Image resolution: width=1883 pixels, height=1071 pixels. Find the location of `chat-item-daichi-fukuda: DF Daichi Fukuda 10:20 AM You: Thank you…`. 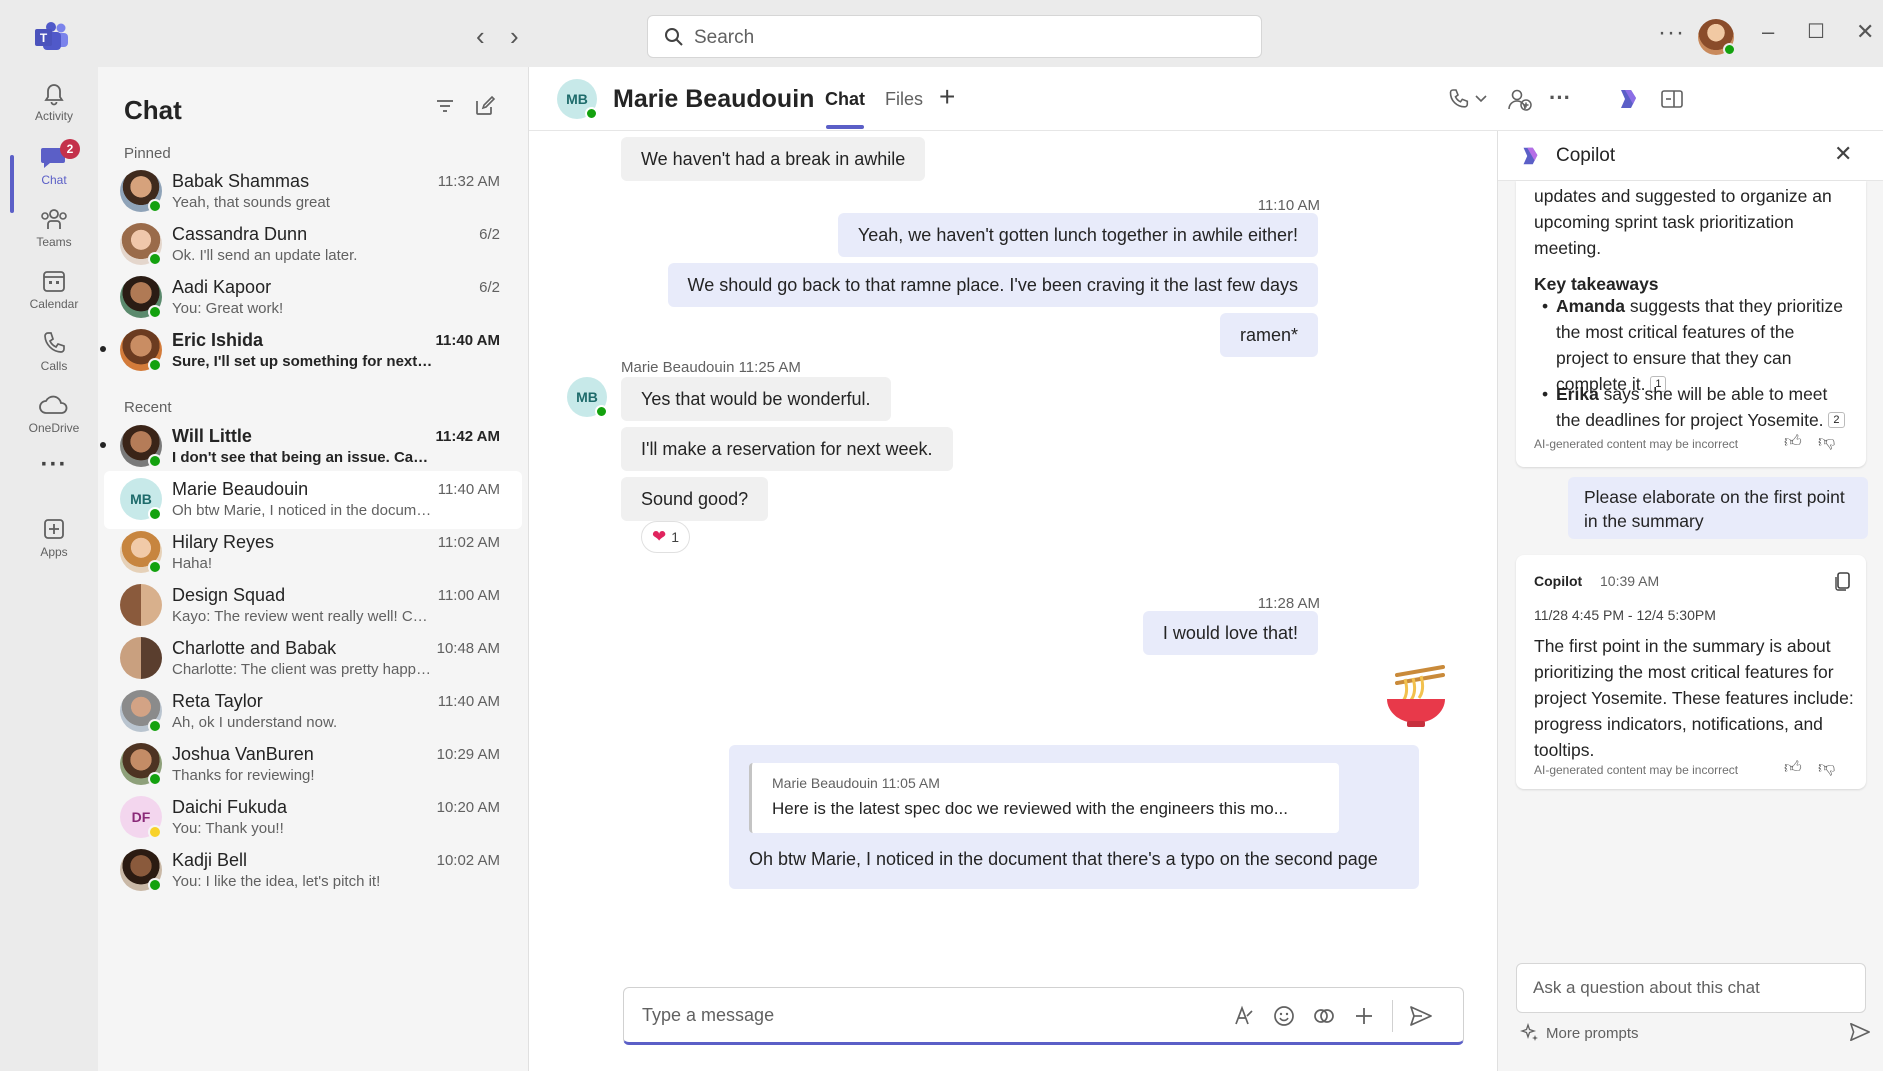

chat-item-daichi-fukuda: DF Daichi Fukuda 10:20 AM You: Thank you… is located at coordinates (313, 818).